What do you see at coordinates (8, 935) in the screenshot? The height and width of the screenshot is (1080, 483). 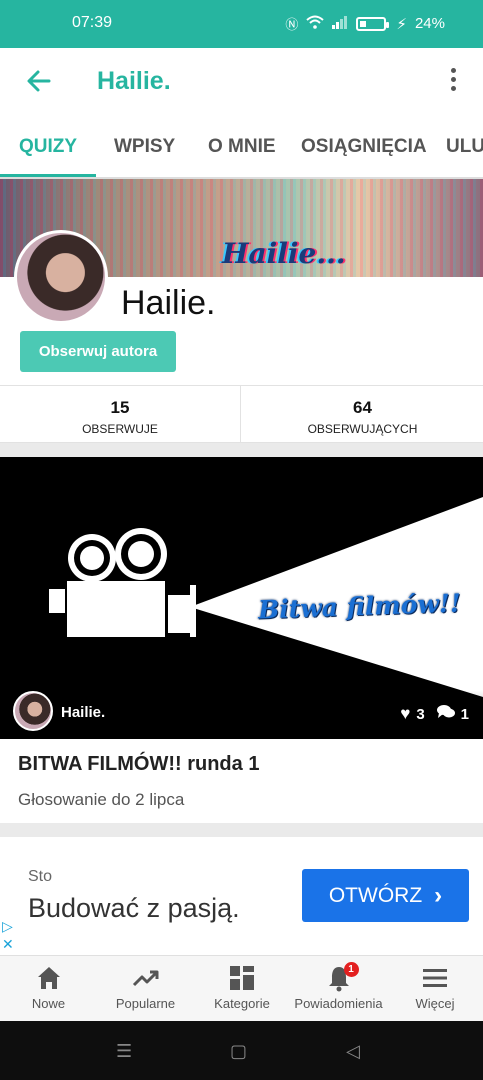 I see `ad-choices-icon: ▷ ✕` at bounding box center [8, 935].